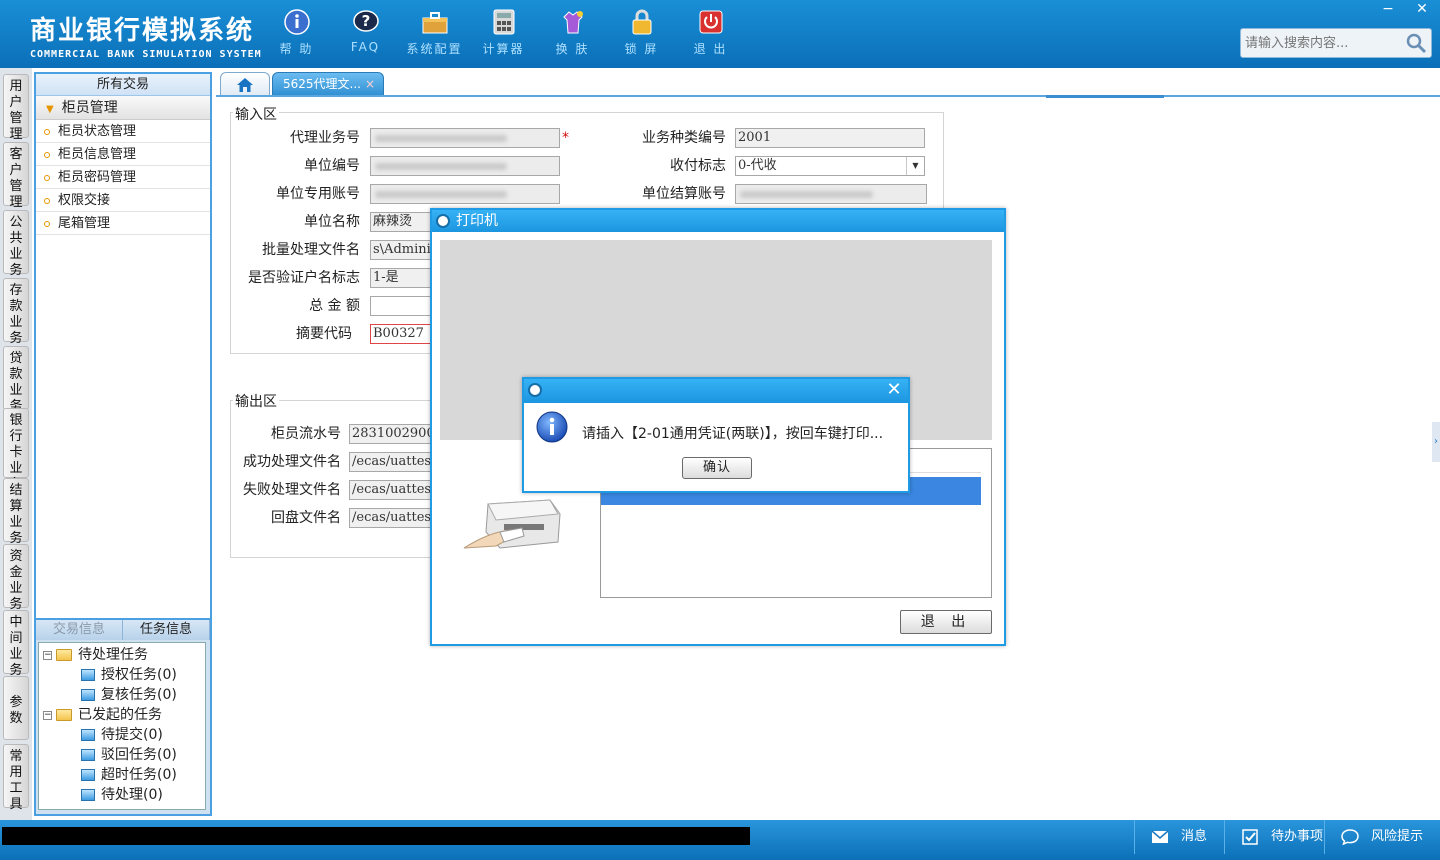  Describe the element at coordinates (830, 138) in the screenshot. I see `biz-type-no-field: 2001` at that location.